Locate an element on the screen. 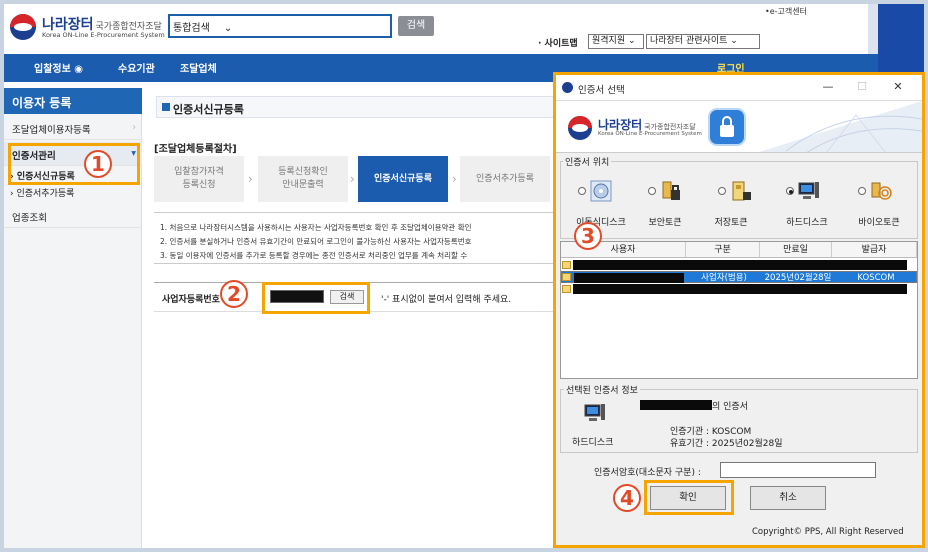 This screenshot has height=552, width=928. sidebar-item-supplier-user: 조달업체이용자등록 › is located at coordinates (73, 128).